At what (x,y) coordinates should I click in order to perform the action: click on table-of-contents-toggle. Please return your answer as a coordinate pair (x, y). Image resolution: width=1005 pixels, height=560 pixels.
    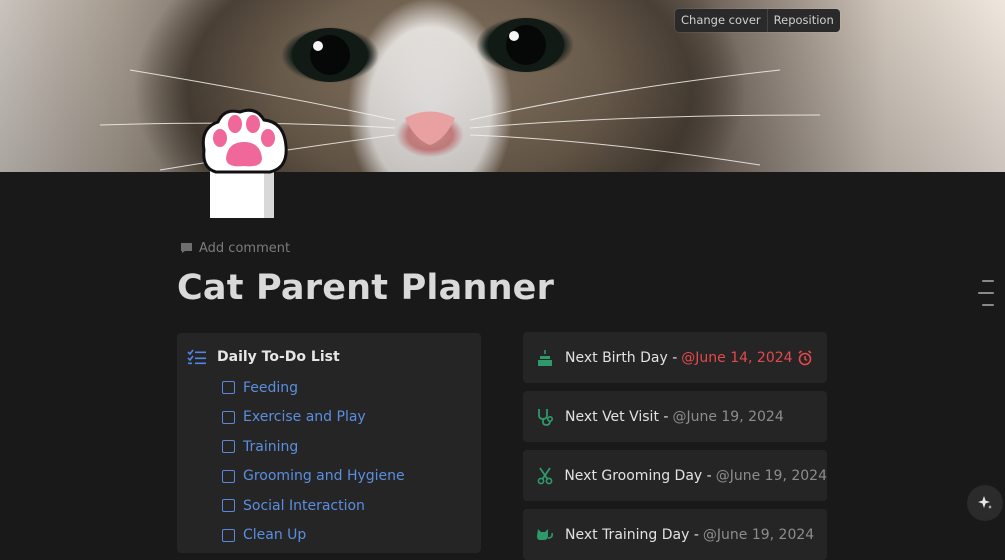
    Looking at the image, I should click on (986, 298).